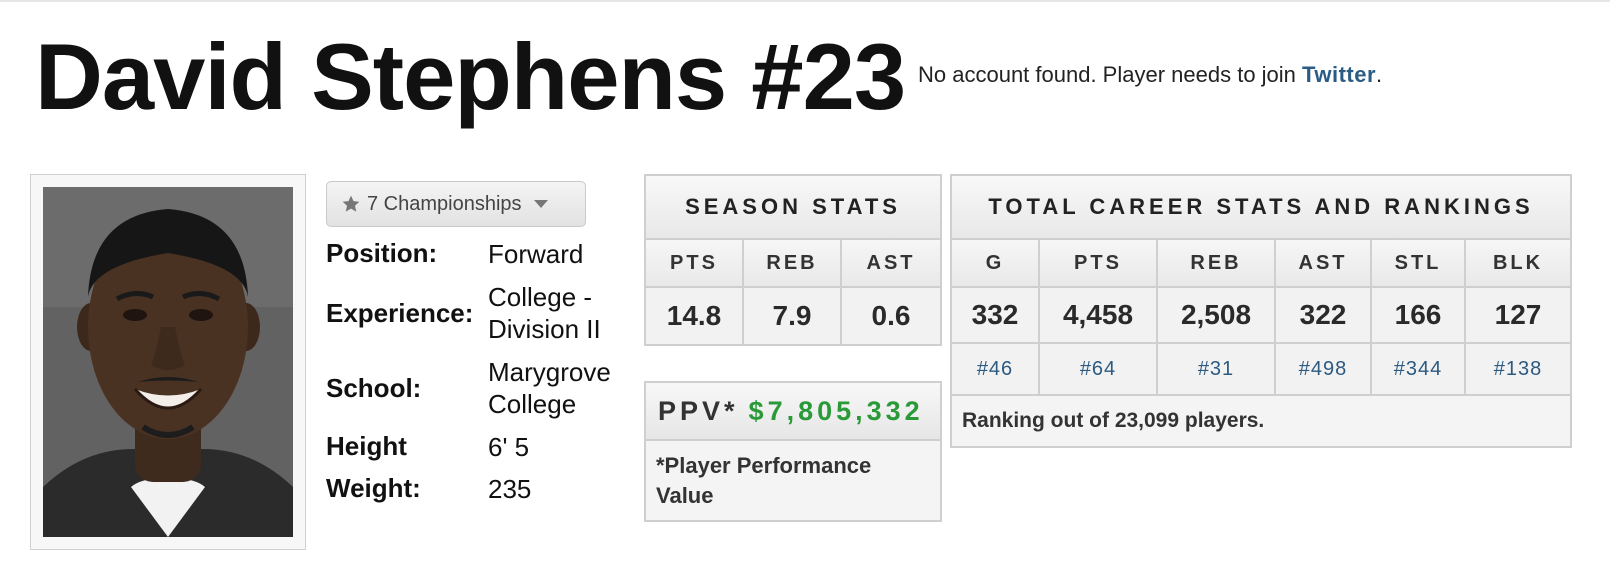 The width and height of the screenshot is (1610, 574). I want to click on experience-value: College - Division II, so click(544, 313).